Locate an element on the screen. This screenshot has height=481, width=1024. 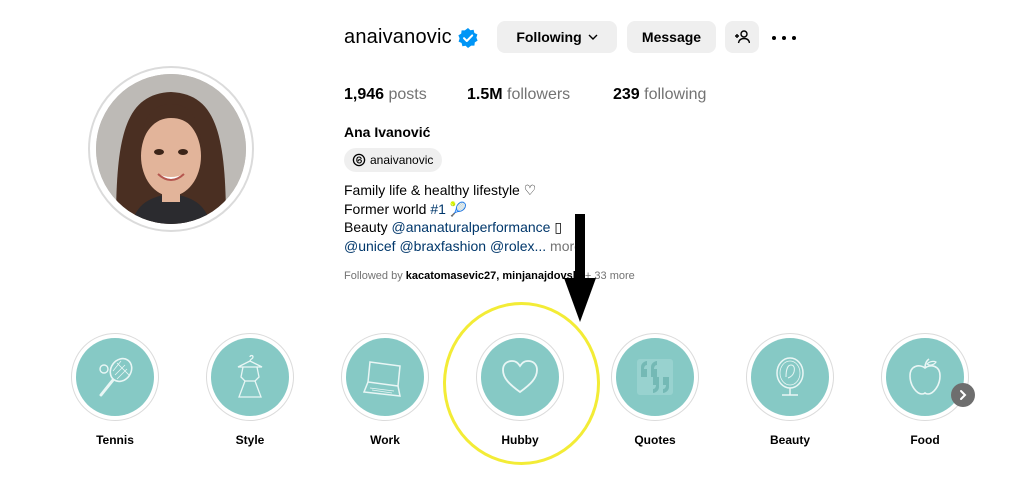
highlight-label: Style is located at coordinates (250, 440).